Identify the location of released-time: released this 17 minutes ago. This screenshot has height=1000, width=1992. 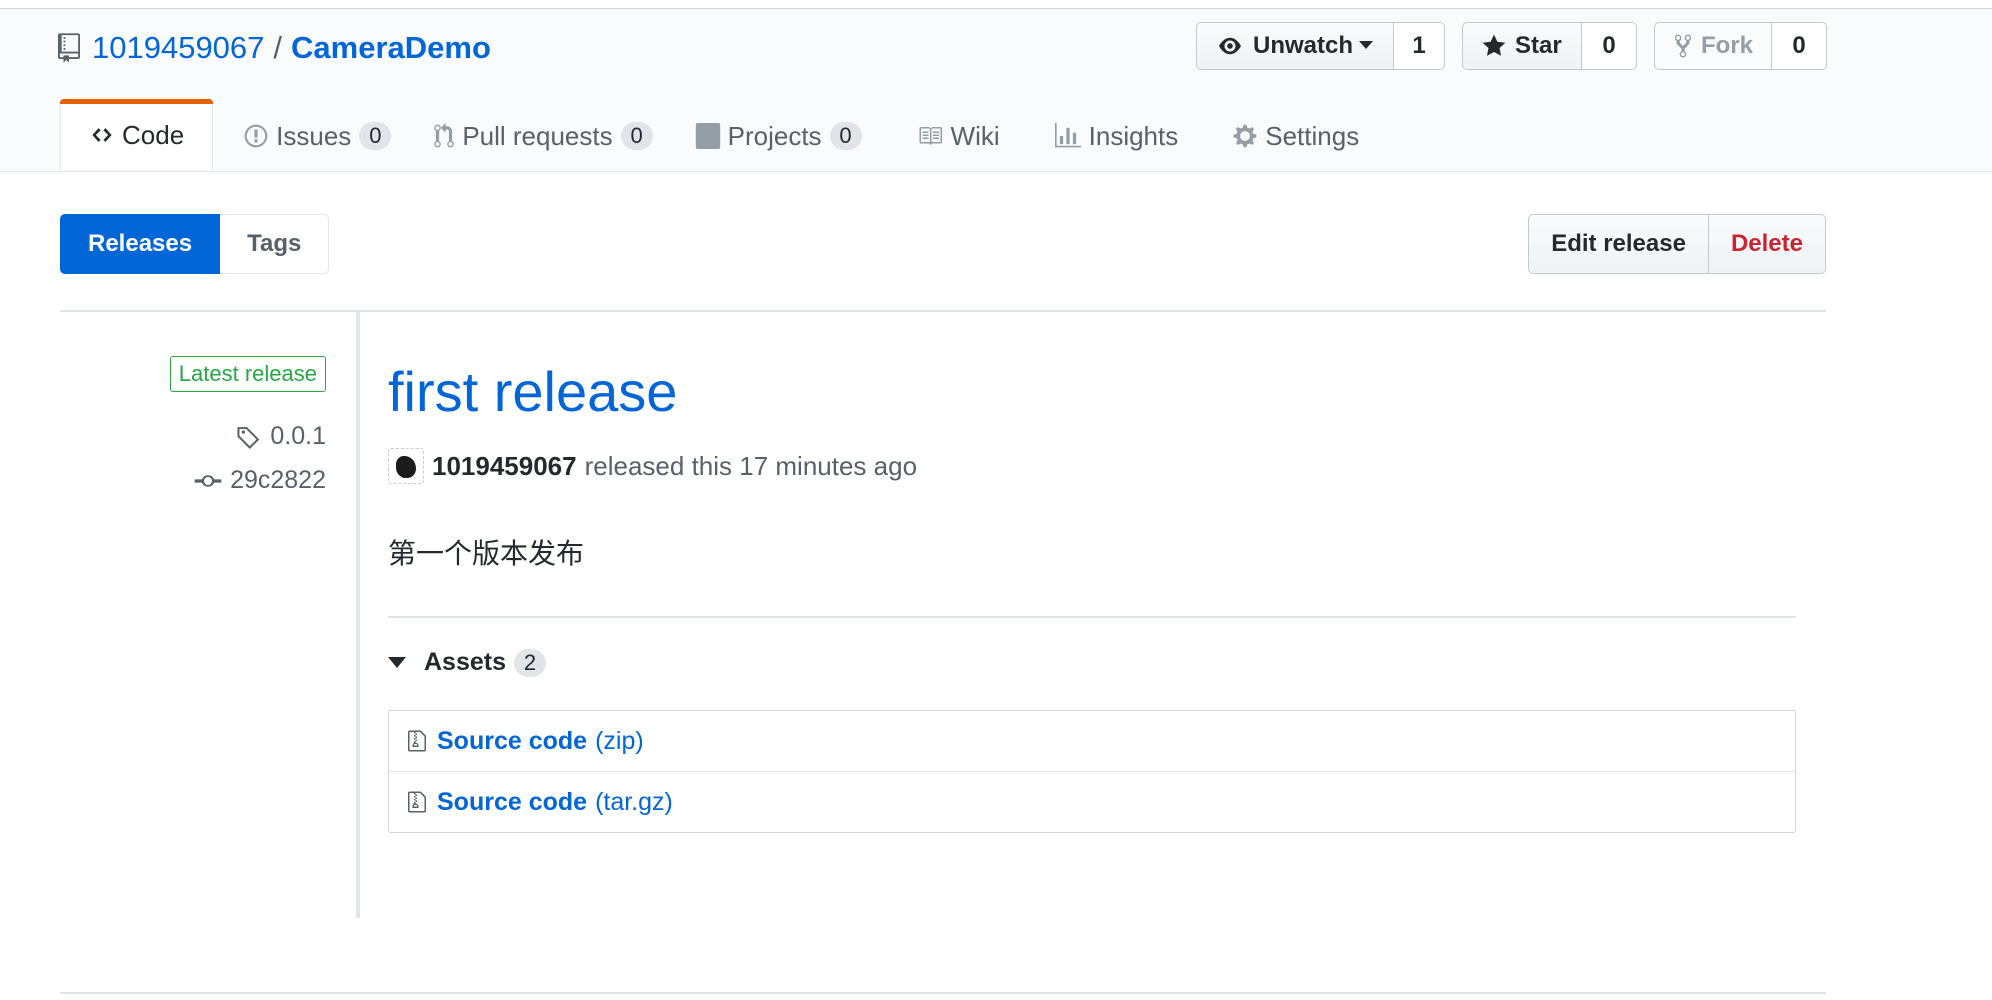
(751, 465).